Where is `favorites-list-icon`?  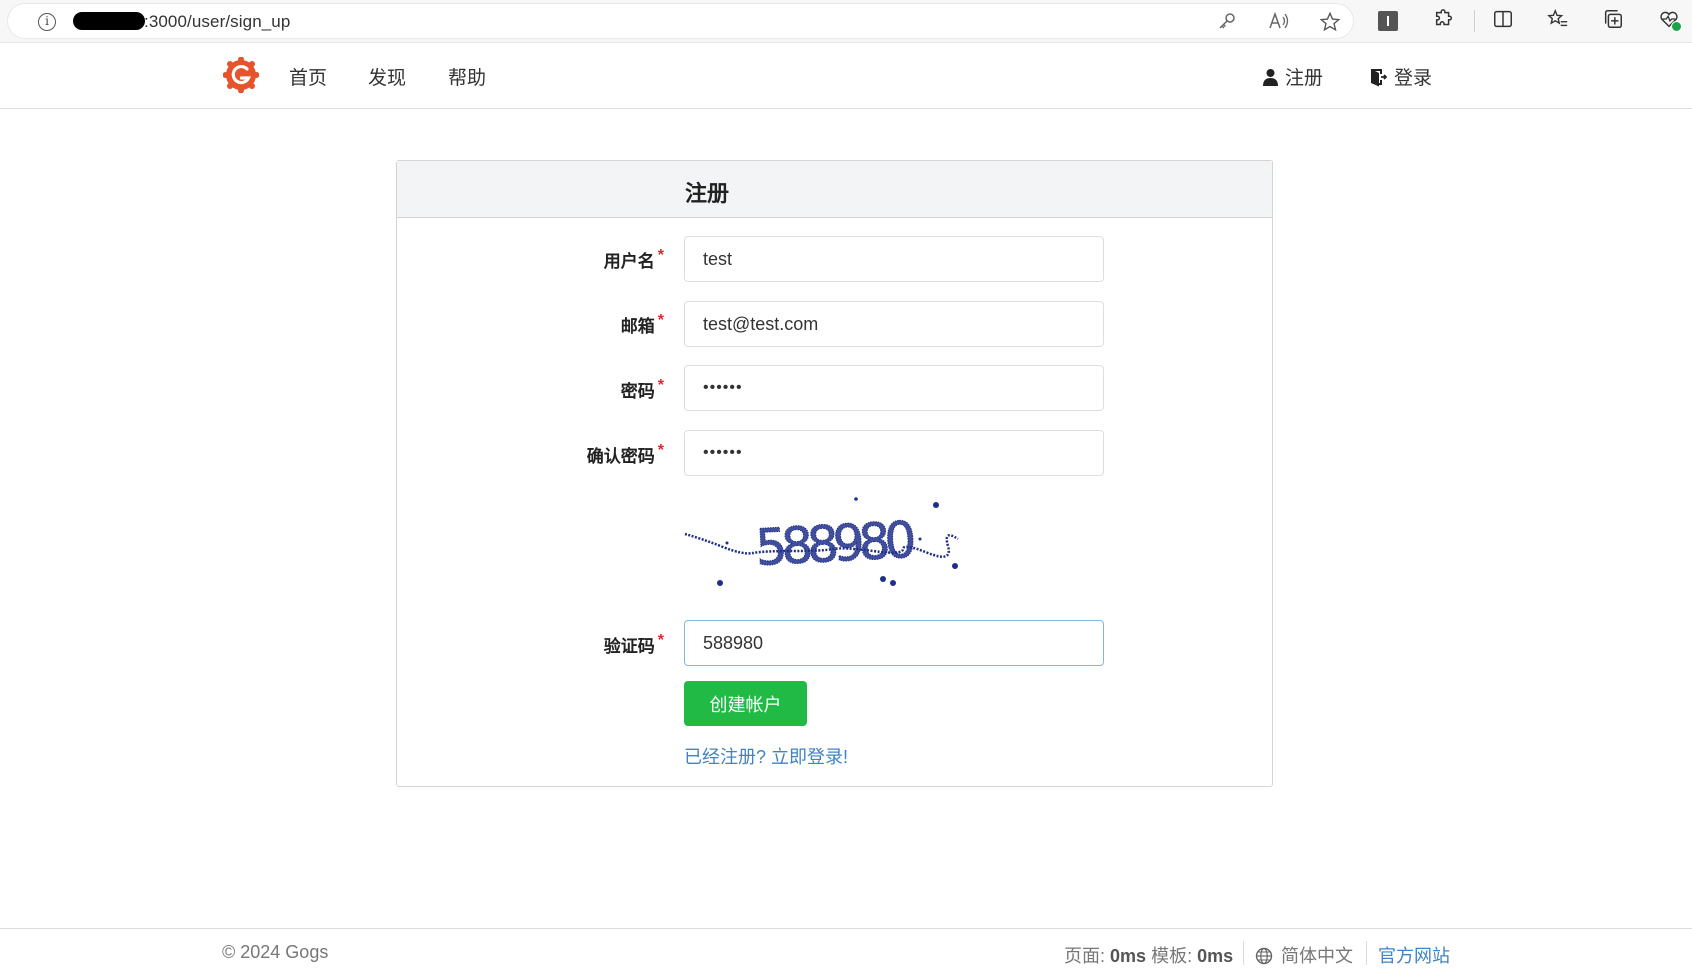 favorites-list-icon is located at coordinates (1558, 21).